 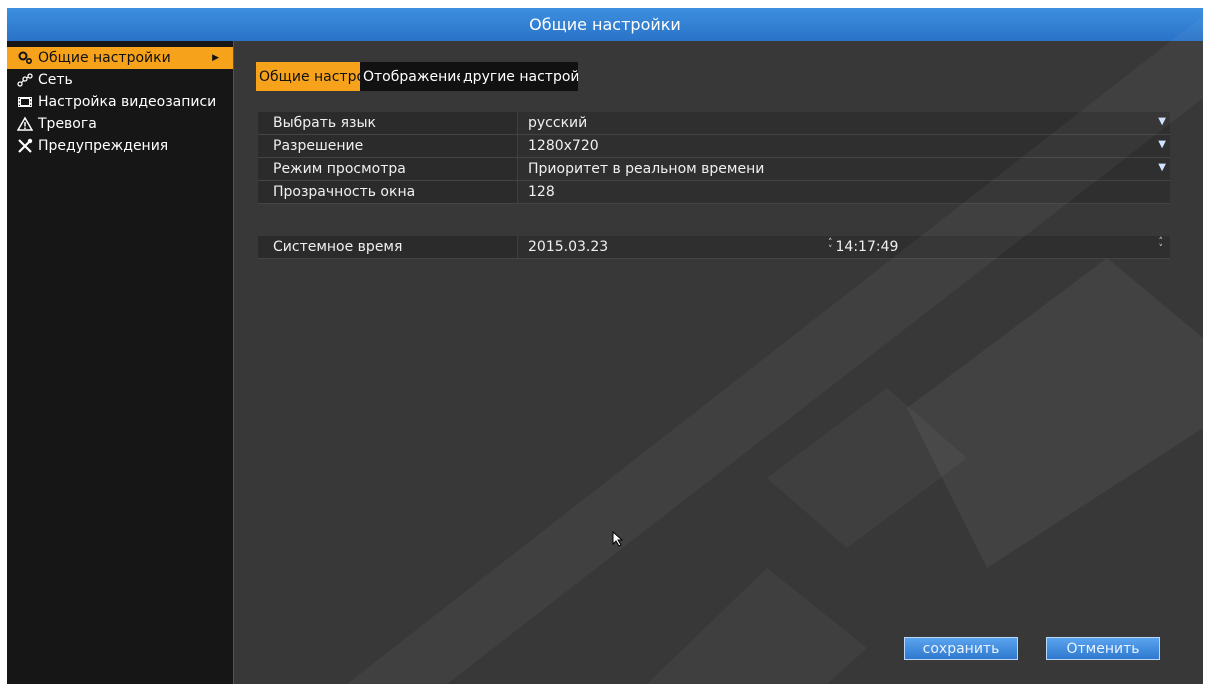 I want to click on setting-label: Системное время, so click(x=338, y=247).